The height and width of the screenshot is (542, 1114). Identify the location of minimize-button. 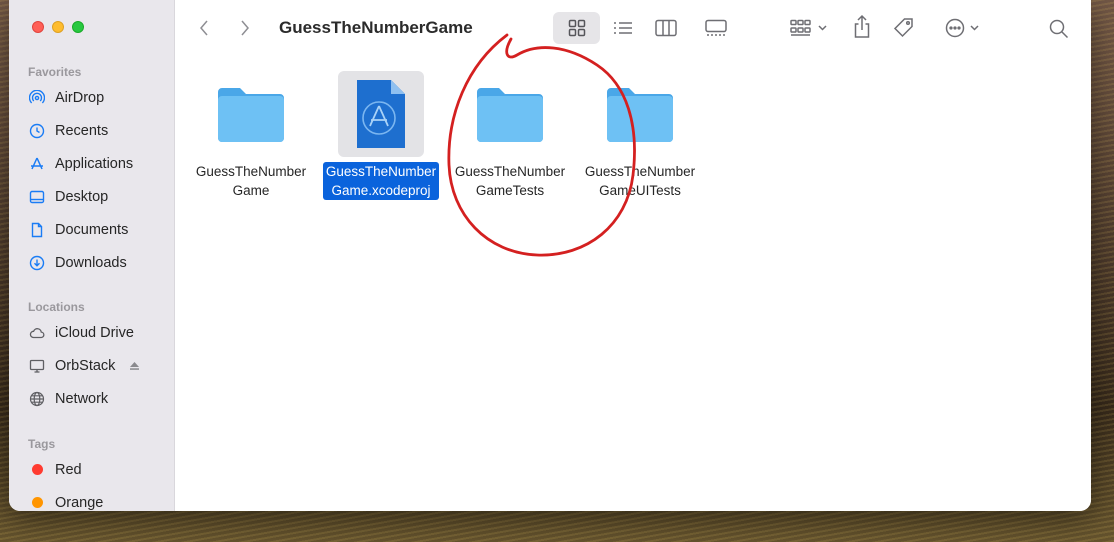
(58, 27).